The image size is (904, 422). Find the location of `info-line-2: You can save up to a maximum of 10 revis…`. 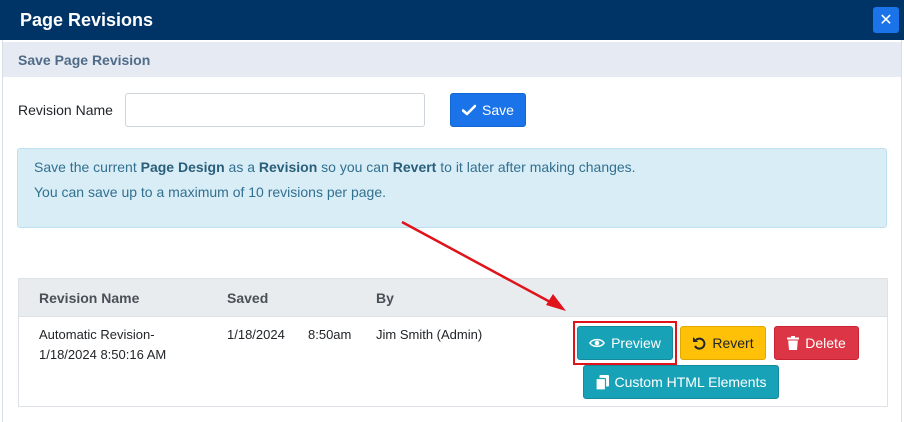

info-line-2: You can save up to a maximum of 10 revis… is located at coordinates (210, 192).